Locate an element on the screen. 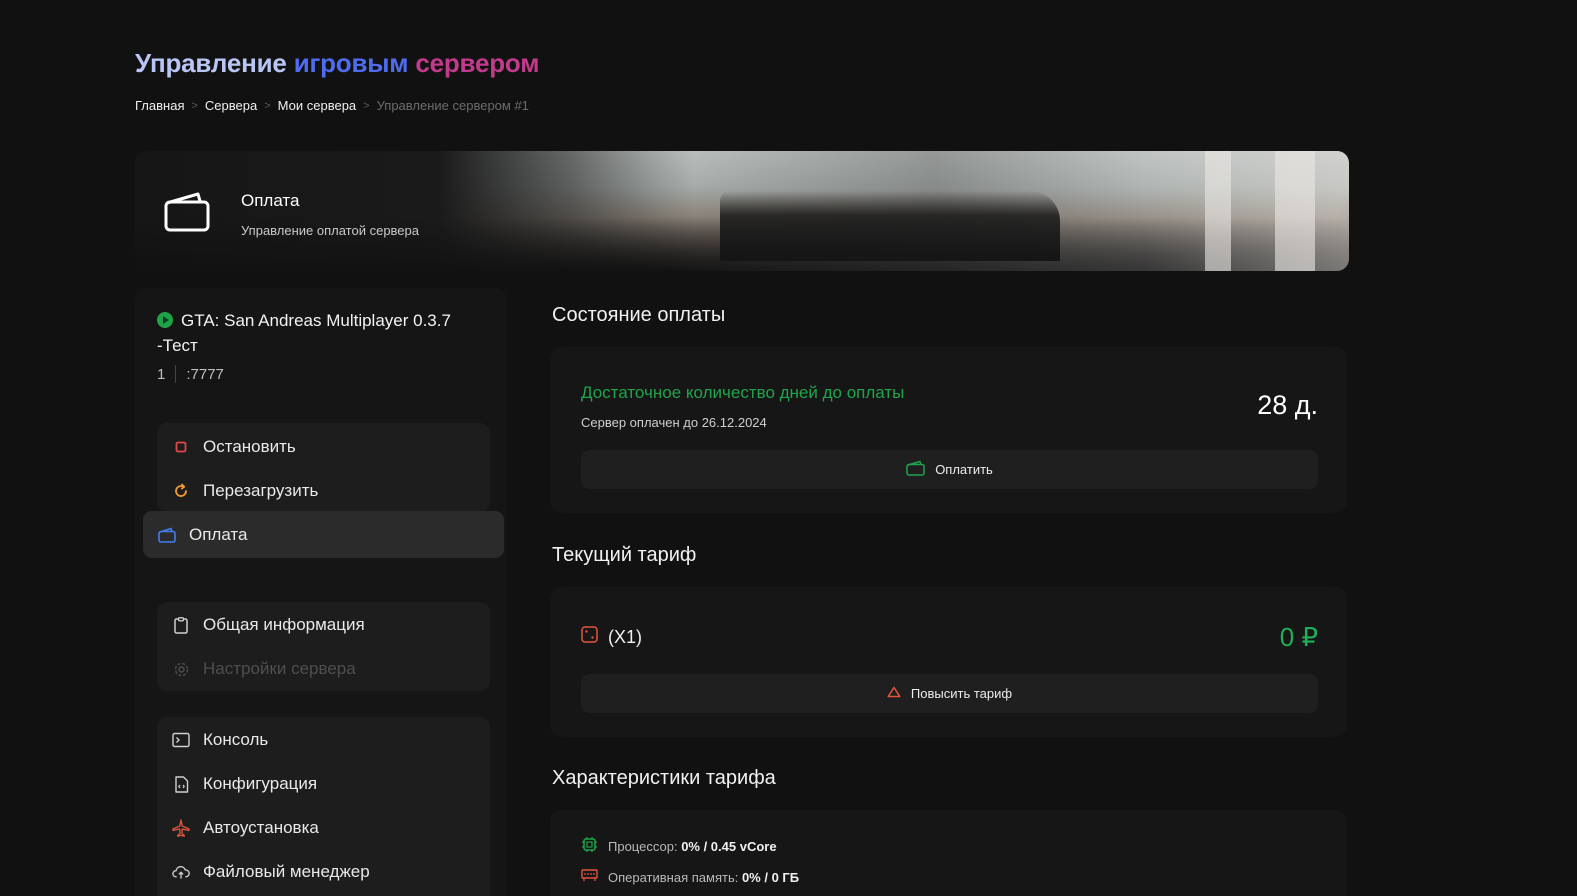 This screenshot has width=1577, height=896. pay-button-label: Оплатить is located at coordinates (964, 469).